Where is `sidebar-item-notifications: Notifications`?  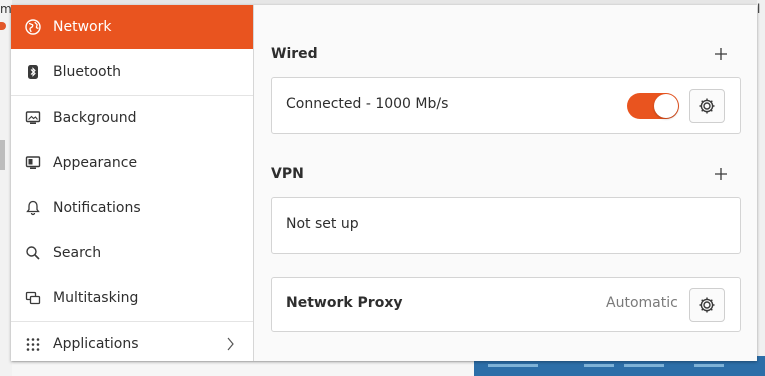
sidebar-item-notifications: Notifications is located at coordinates (132, 208).